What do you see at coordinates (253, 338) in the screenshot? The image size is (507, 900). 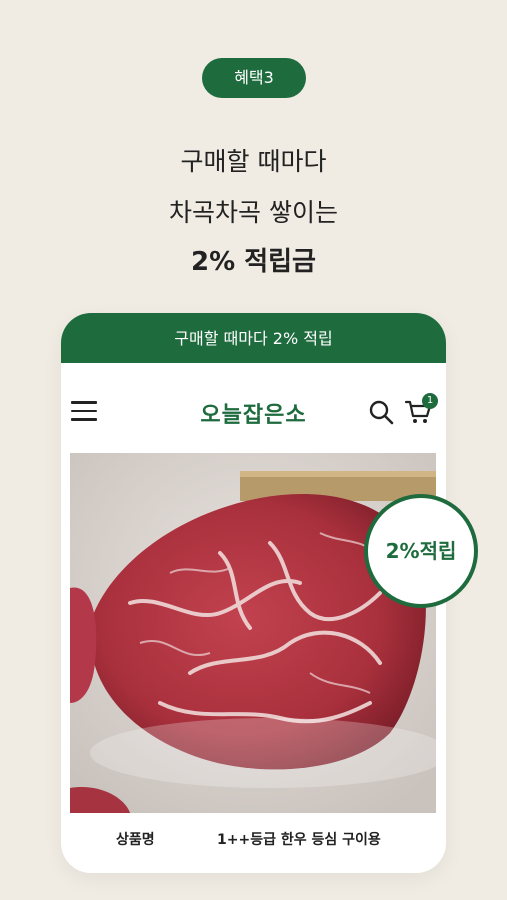 I see `promo-banner: 구매할 때마다 2% 적립` at bounding box center [253, 338].